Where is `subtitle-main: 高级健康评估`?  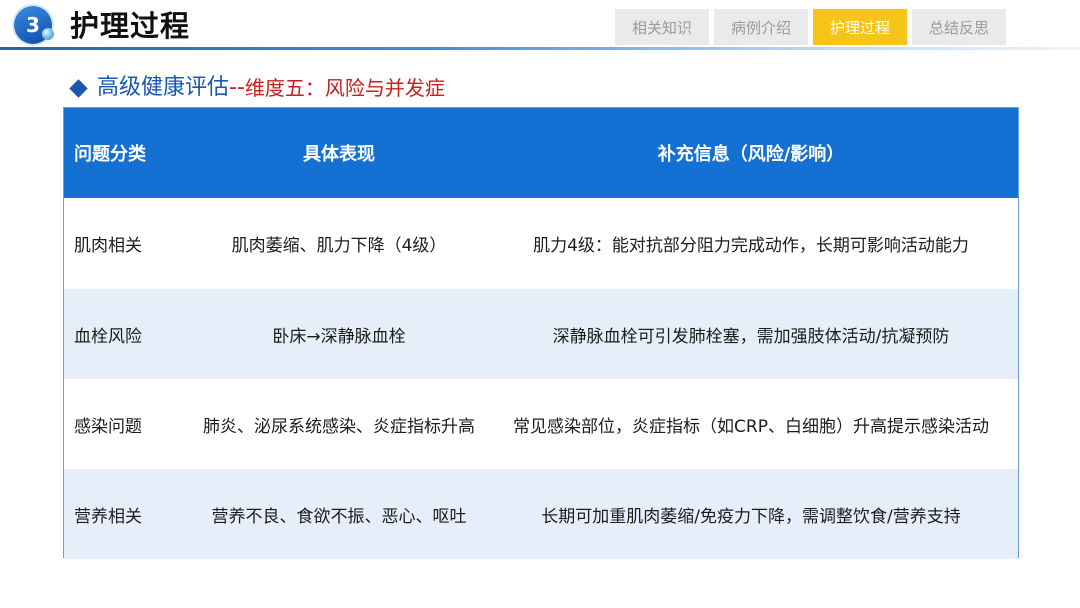 subtitle-main: 高级健康评估 is located at coordinates (163, 87).